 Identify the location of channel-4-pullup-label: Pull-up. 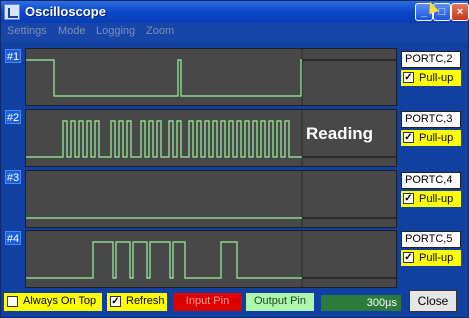
(436, 258).